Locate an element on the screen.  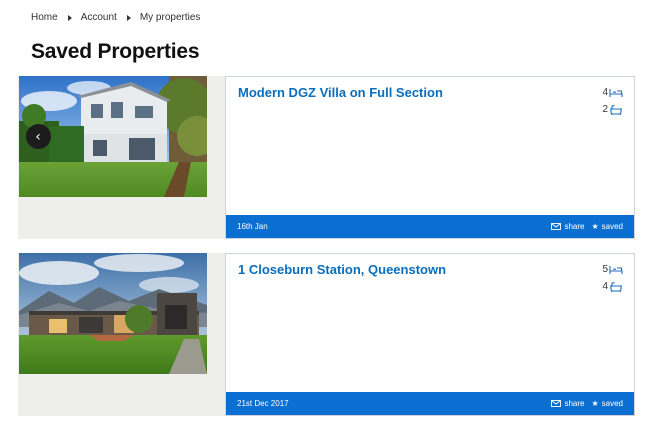
page-title: Saved Properties is located at coordinates (115, 51).